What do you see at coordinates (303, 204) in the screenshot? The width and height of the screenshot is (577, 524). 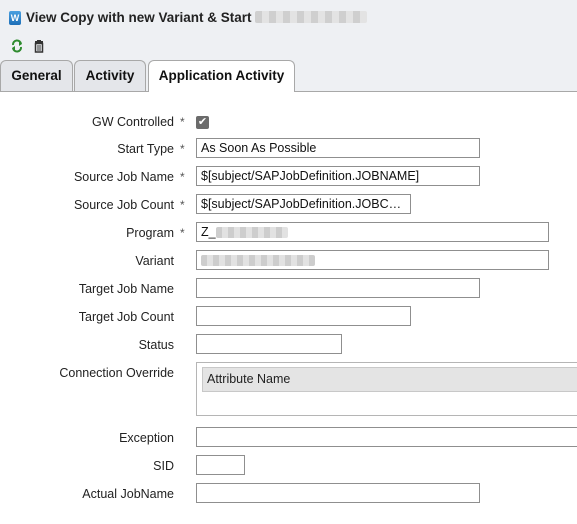 I see `source-job-count-field: $[subject/SAPJobDefinition.JOBCOUNT]` at bounding box center [303, 204].